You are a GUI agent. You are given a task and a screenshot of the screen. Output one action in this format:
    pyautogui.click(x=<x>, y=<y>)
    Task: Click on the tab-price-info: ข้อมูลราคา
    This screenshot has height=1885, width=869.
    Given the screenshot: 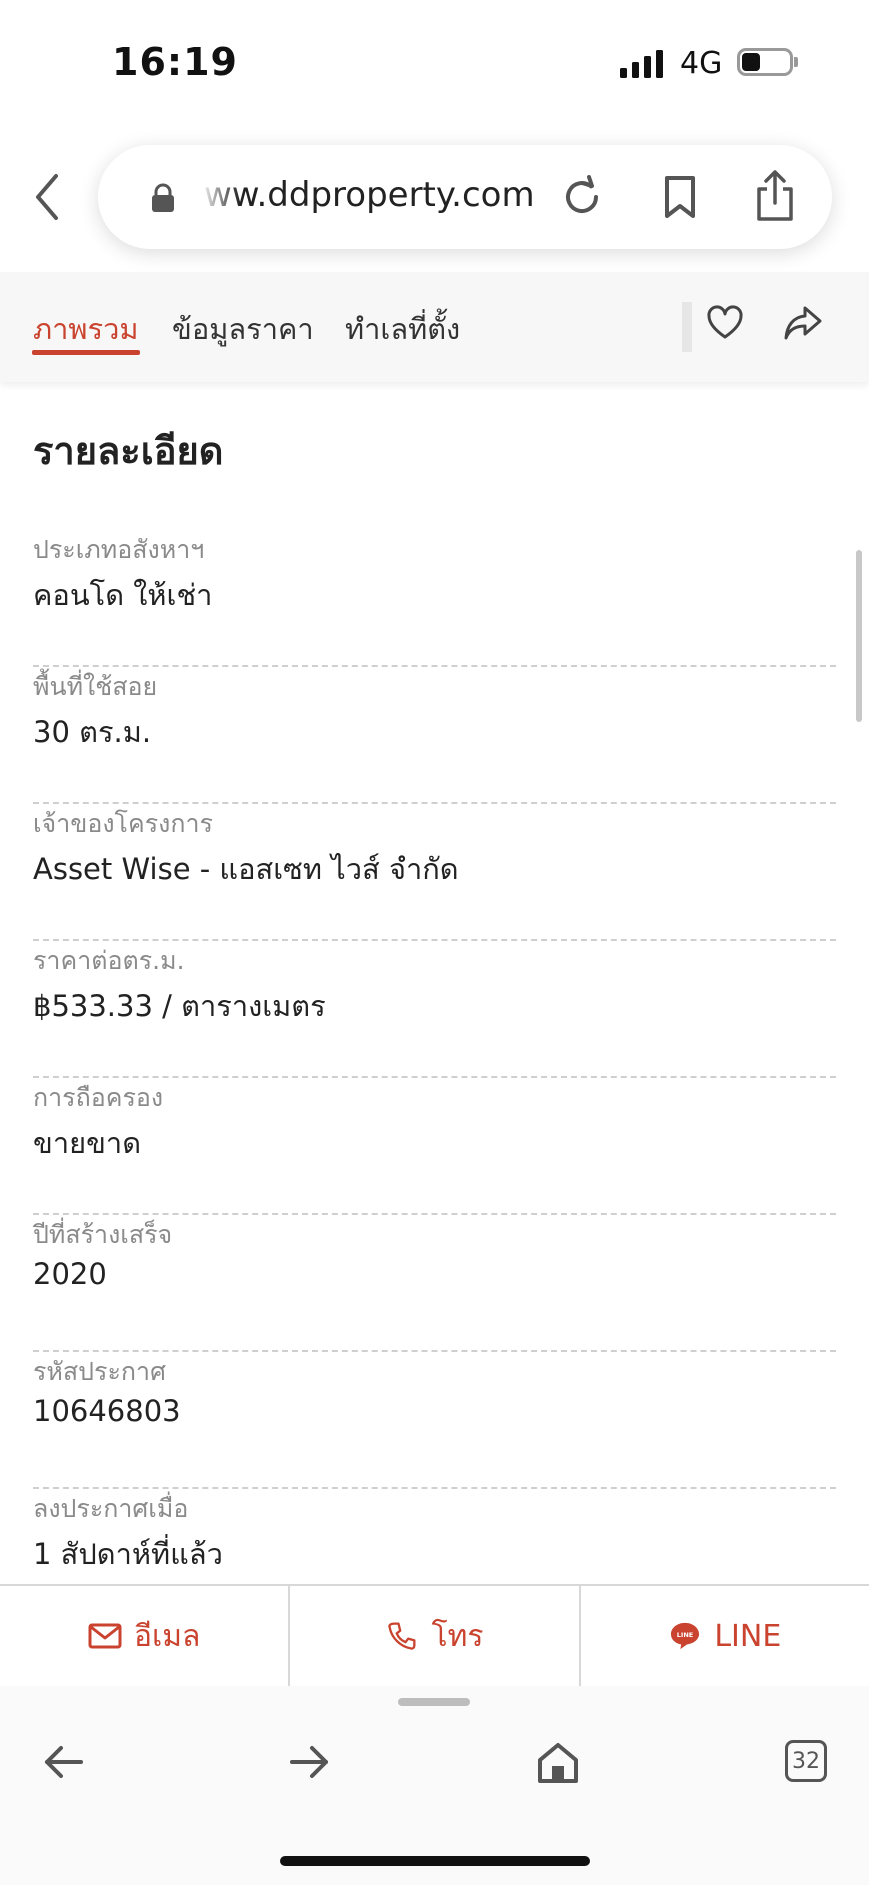 What is the action you would take?
    pyautogui.click(x=243, y=329)
    